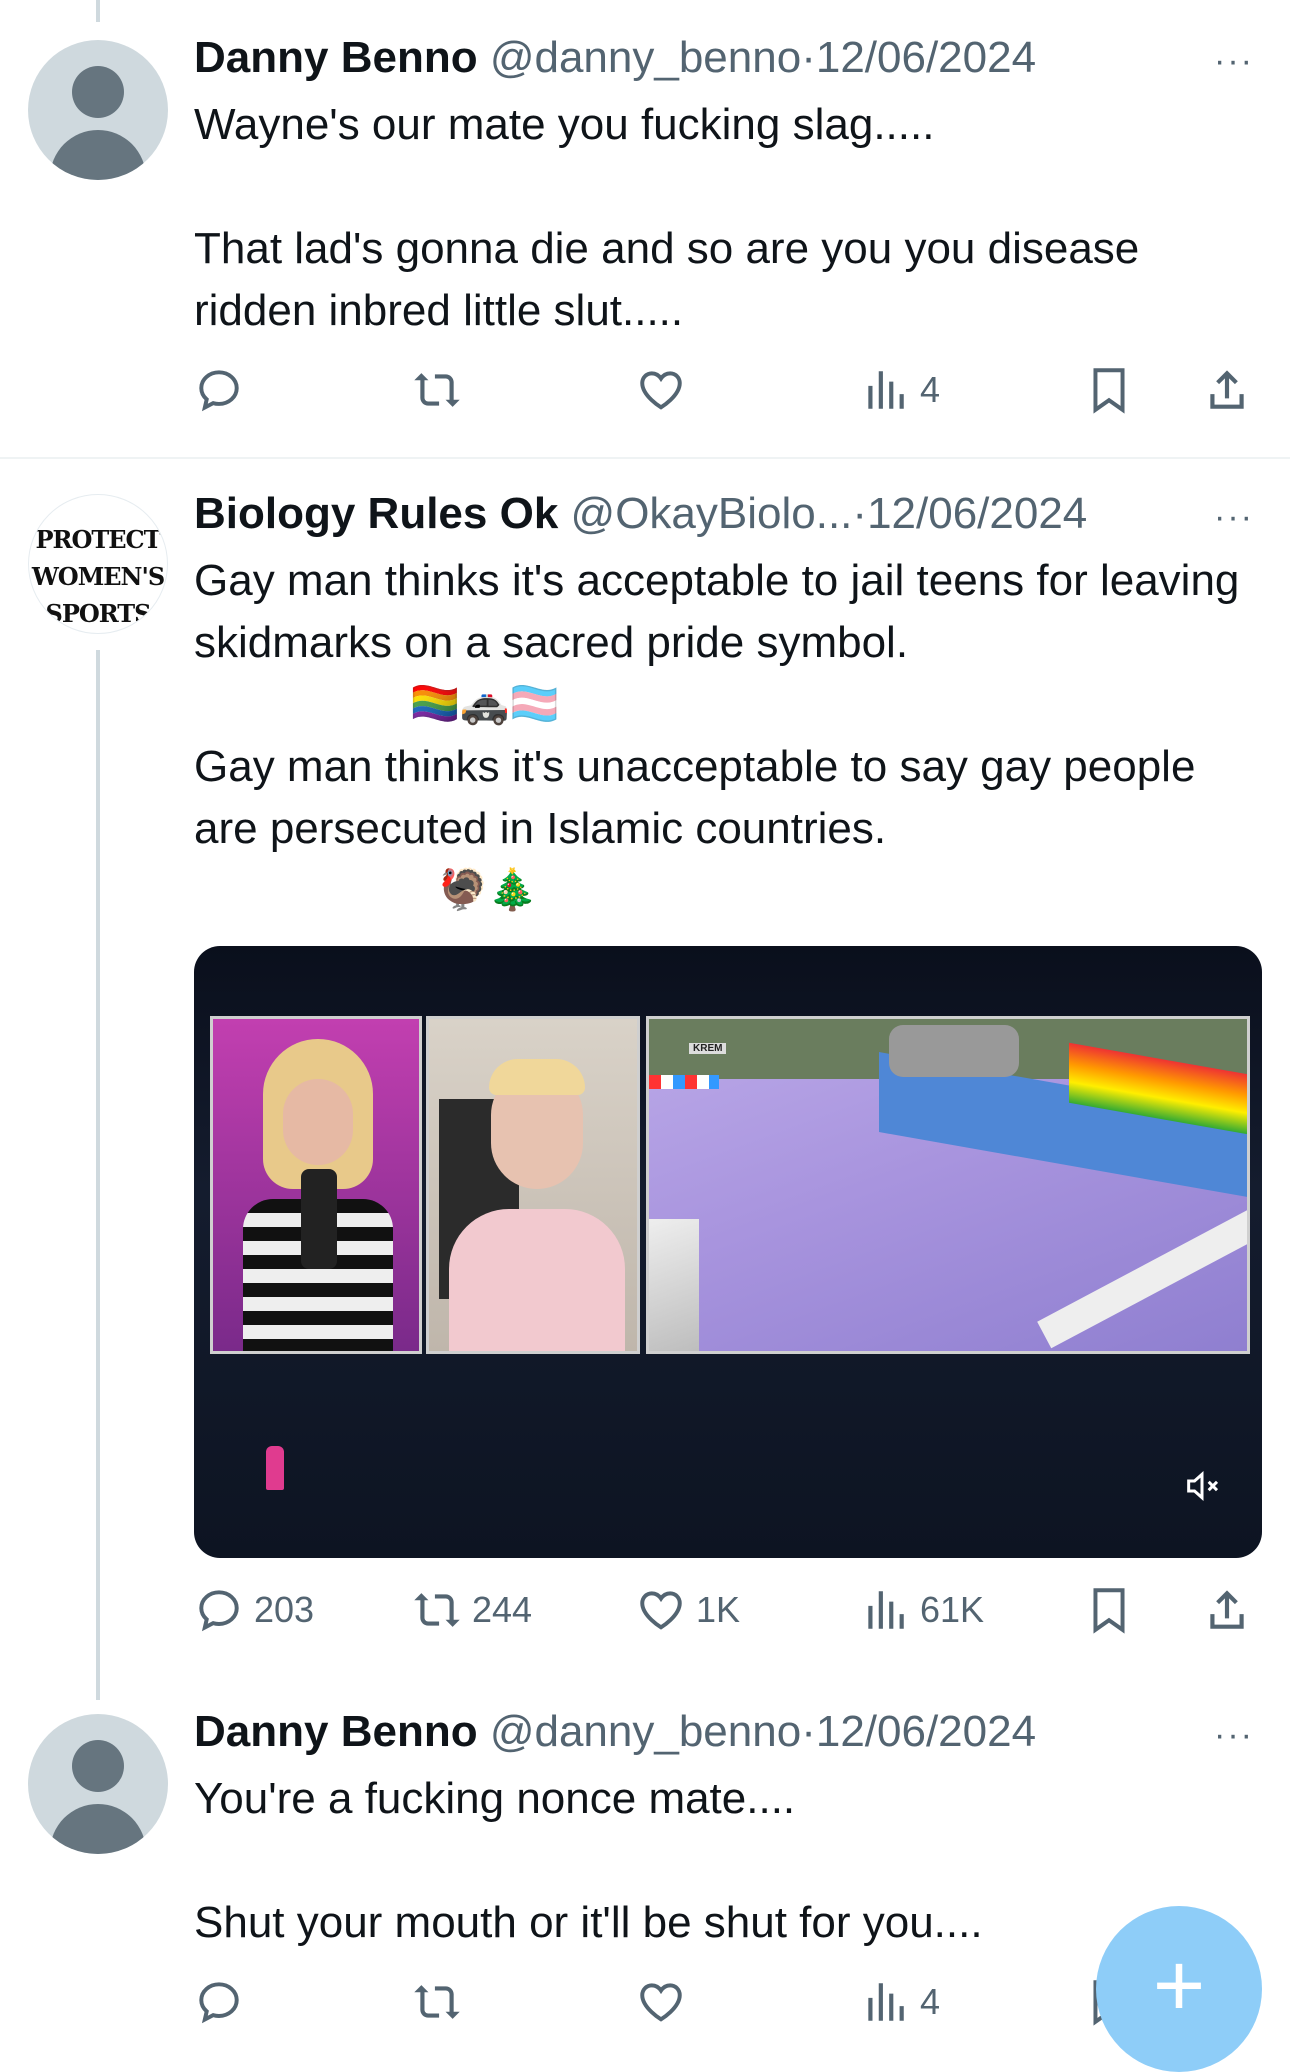  I want to click on repost-count: 244, so click(502, 1609).